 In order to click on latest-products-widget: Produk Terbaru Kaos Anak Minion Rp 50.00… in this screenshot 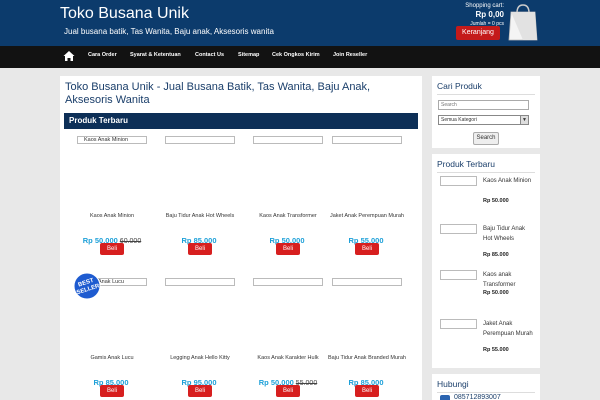, I will do `click(486, 261)`.